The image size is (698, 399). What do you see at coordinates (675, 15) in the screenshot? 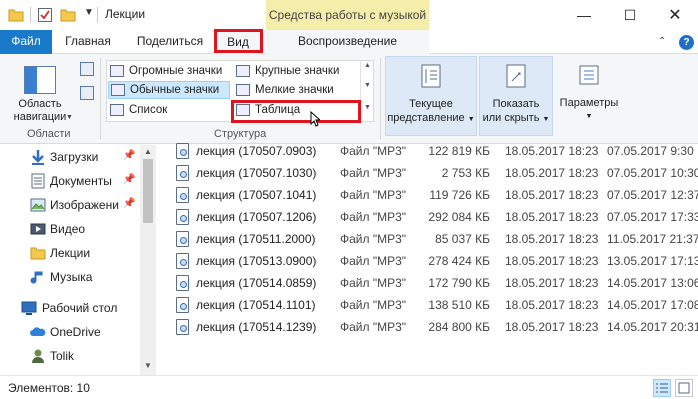
I see `close-button: ✕` at bounding box center [675, 15].